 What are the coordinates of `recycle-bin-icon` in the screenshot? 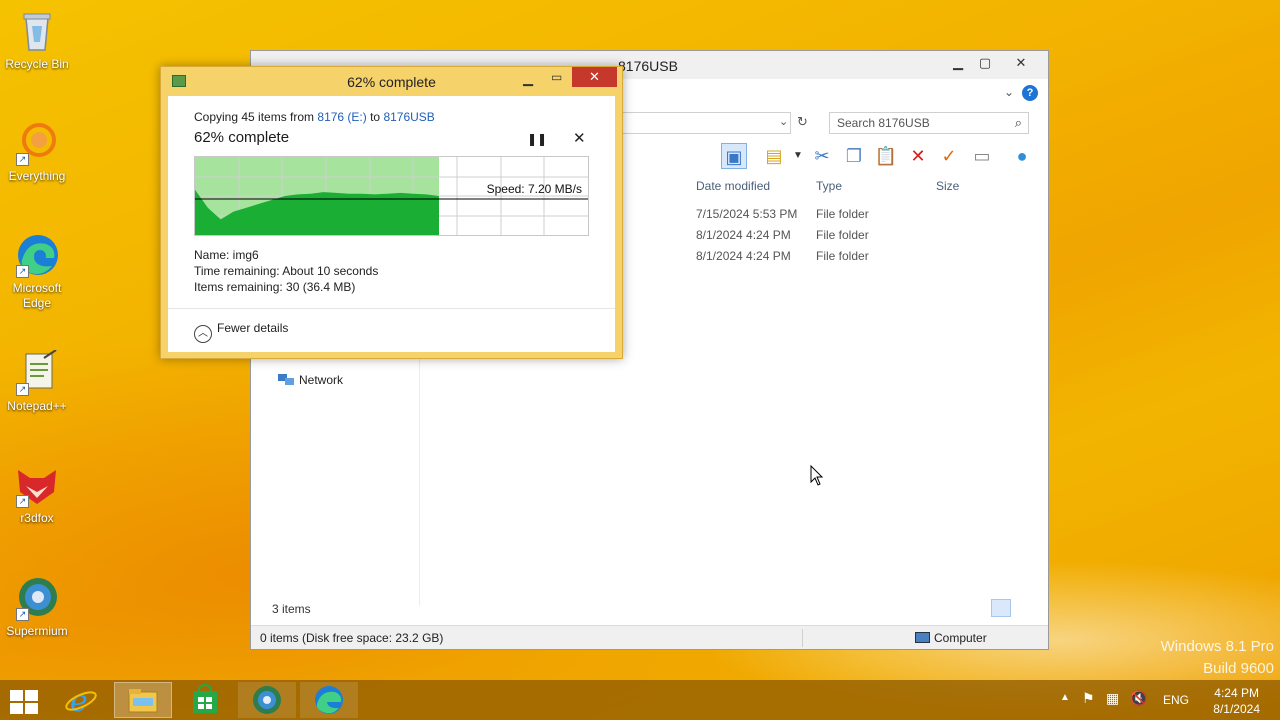 It's located at (37, 31).